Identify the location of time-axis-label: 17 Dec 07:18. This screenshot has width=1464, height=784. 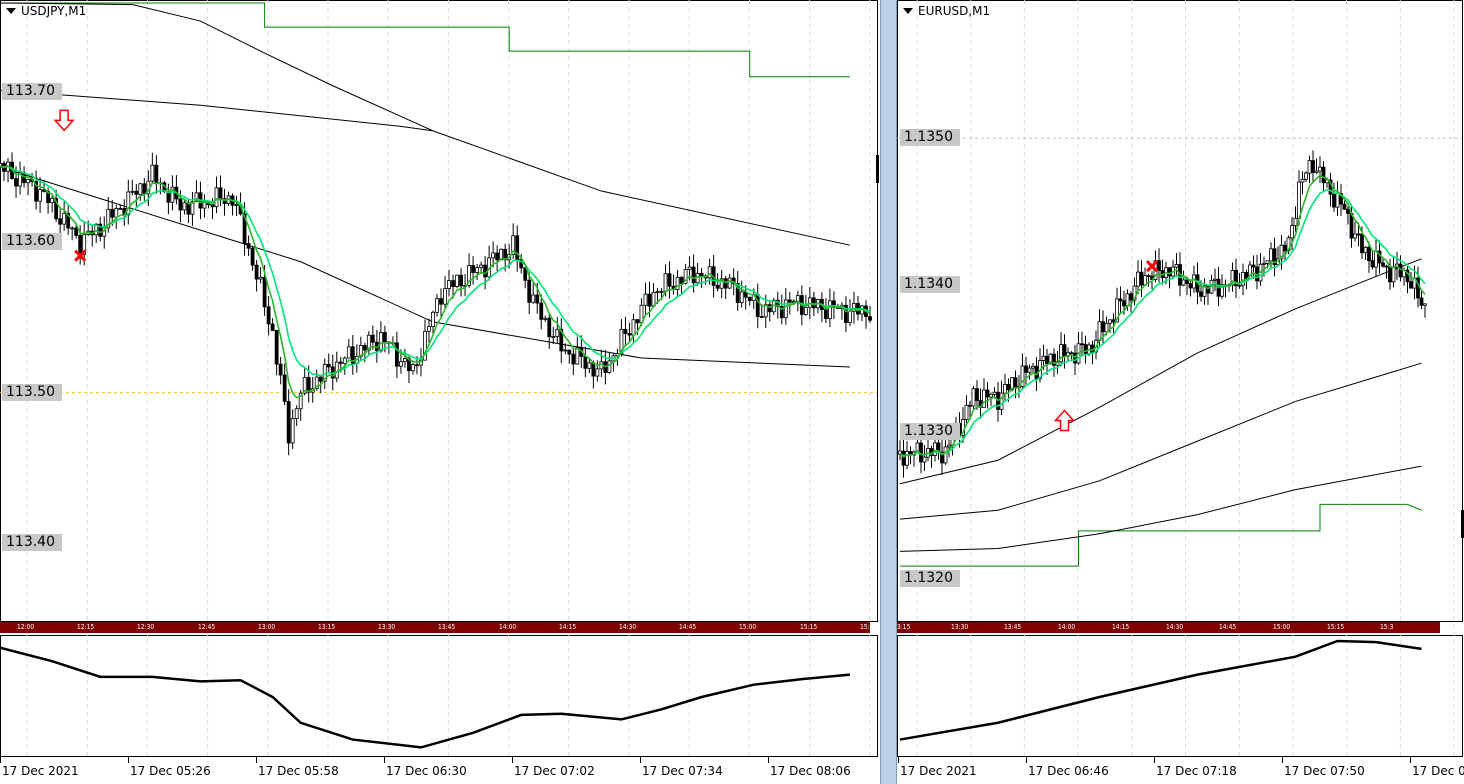
(1196, 771).